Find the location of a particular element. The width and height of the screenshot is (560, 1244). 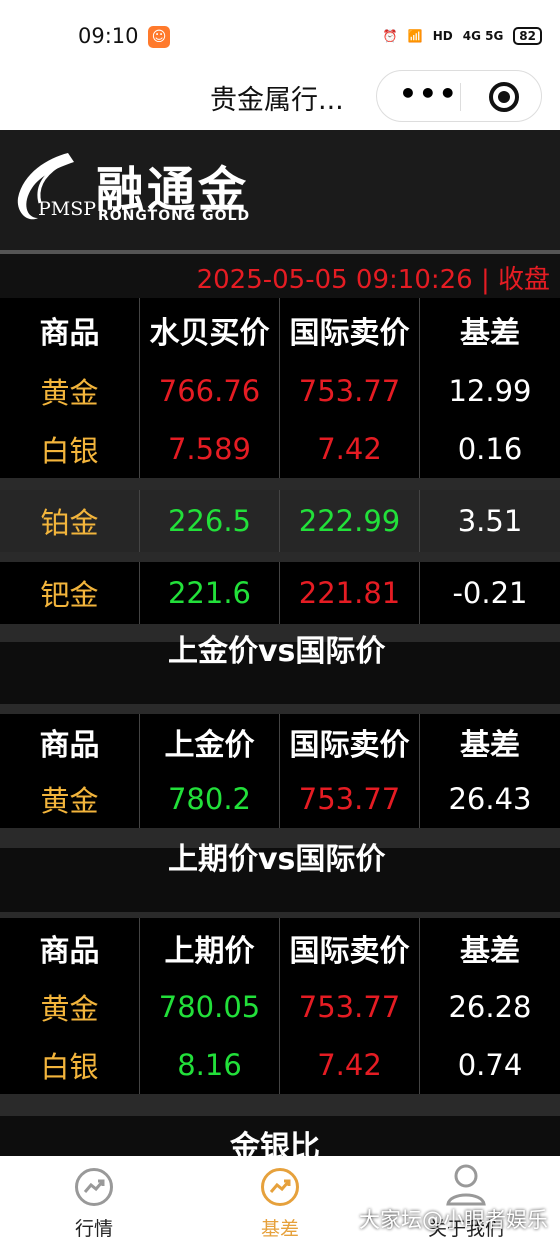

logo-english-name: RONGTONG GOLD is located at coordinates (174, 216).